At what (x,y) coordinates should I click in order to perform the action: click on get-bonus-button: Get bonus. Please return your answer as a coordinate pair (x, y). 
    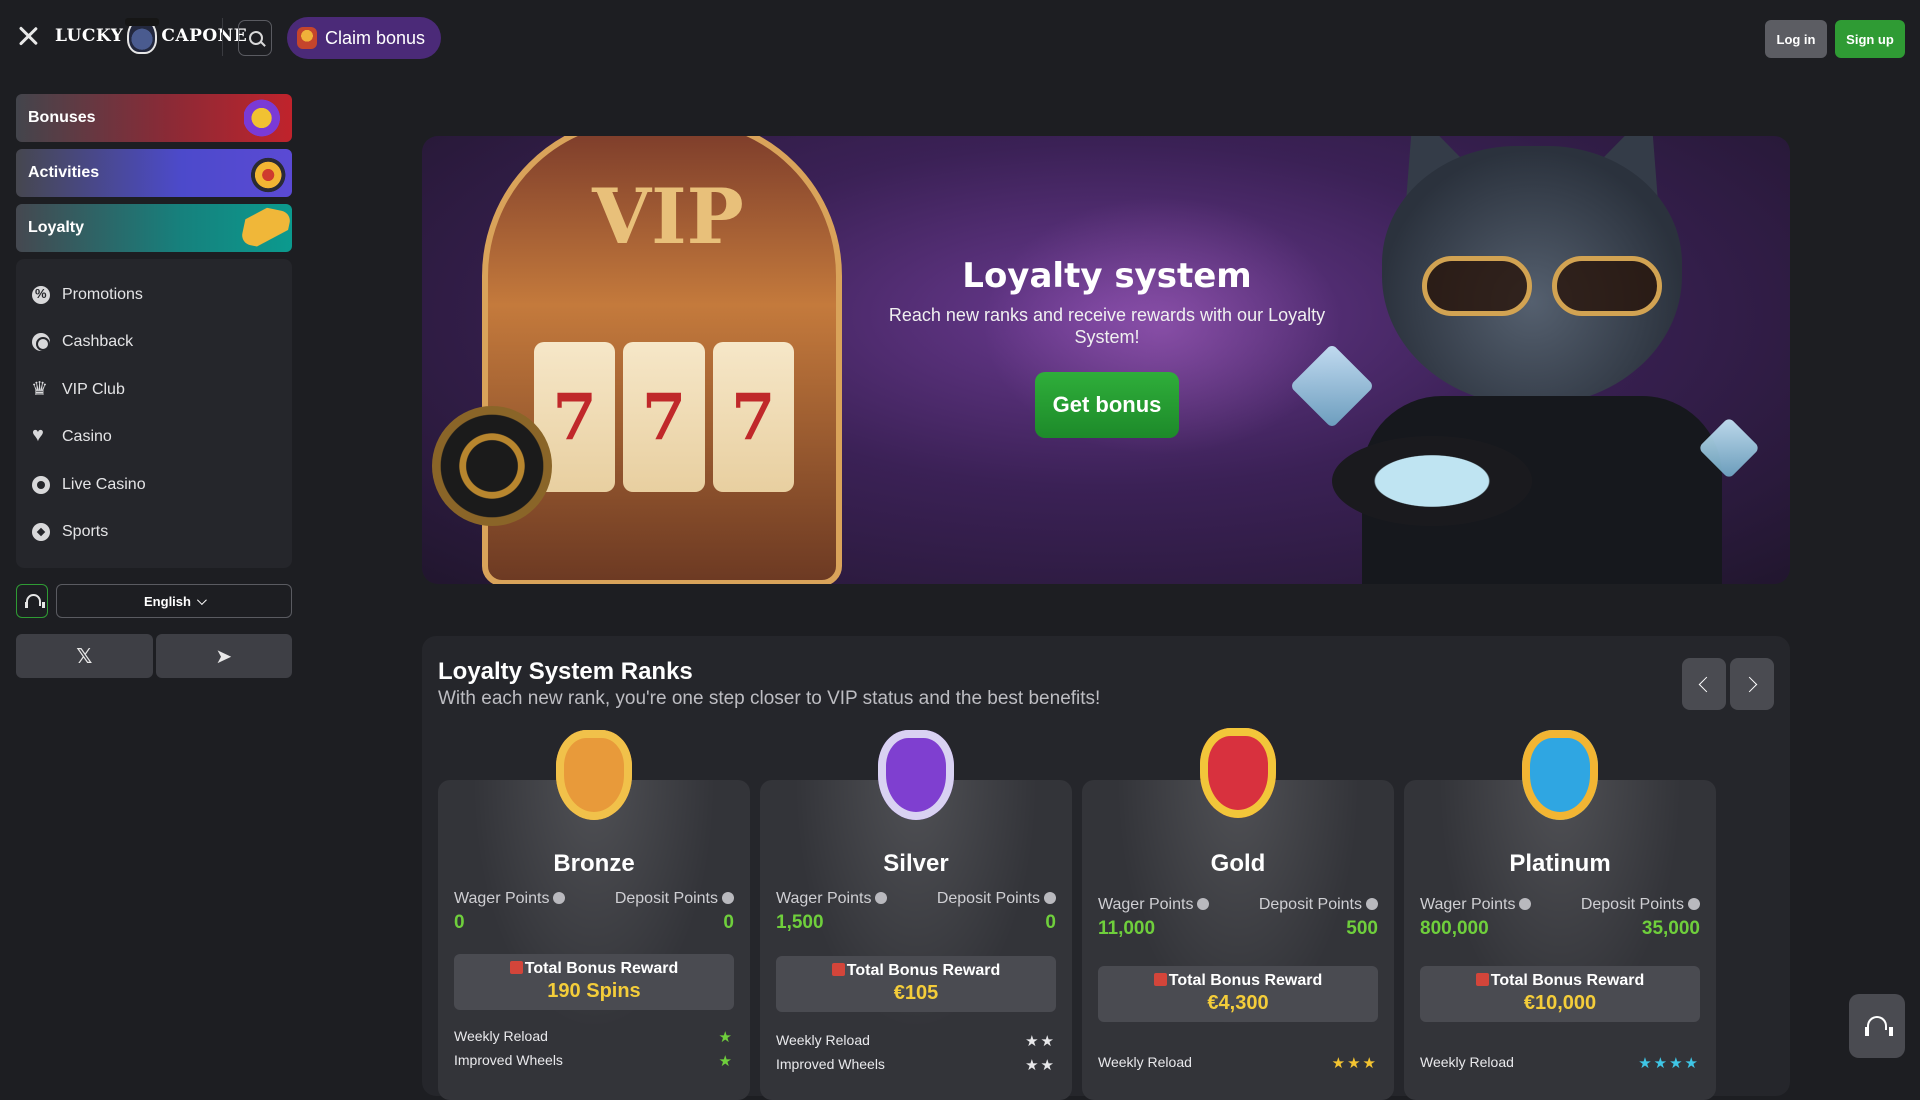
    Looking at the image, I should click on (1107, 405).